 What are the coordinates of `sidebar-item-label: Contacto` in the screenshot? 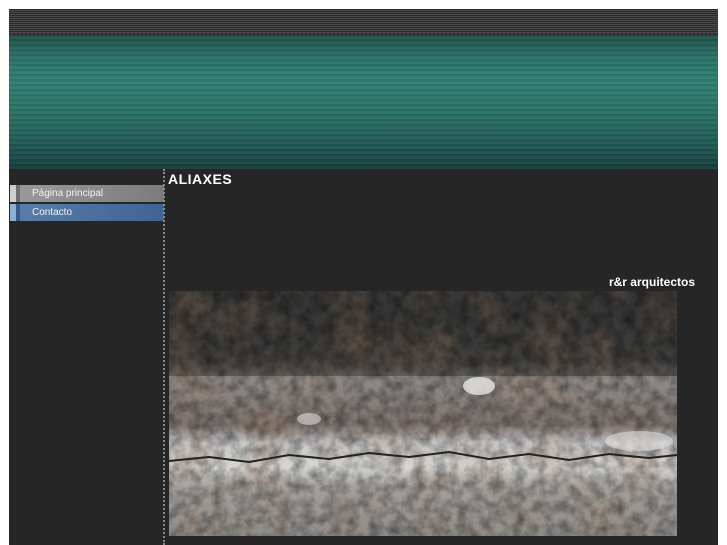 It's located at (52, 212).